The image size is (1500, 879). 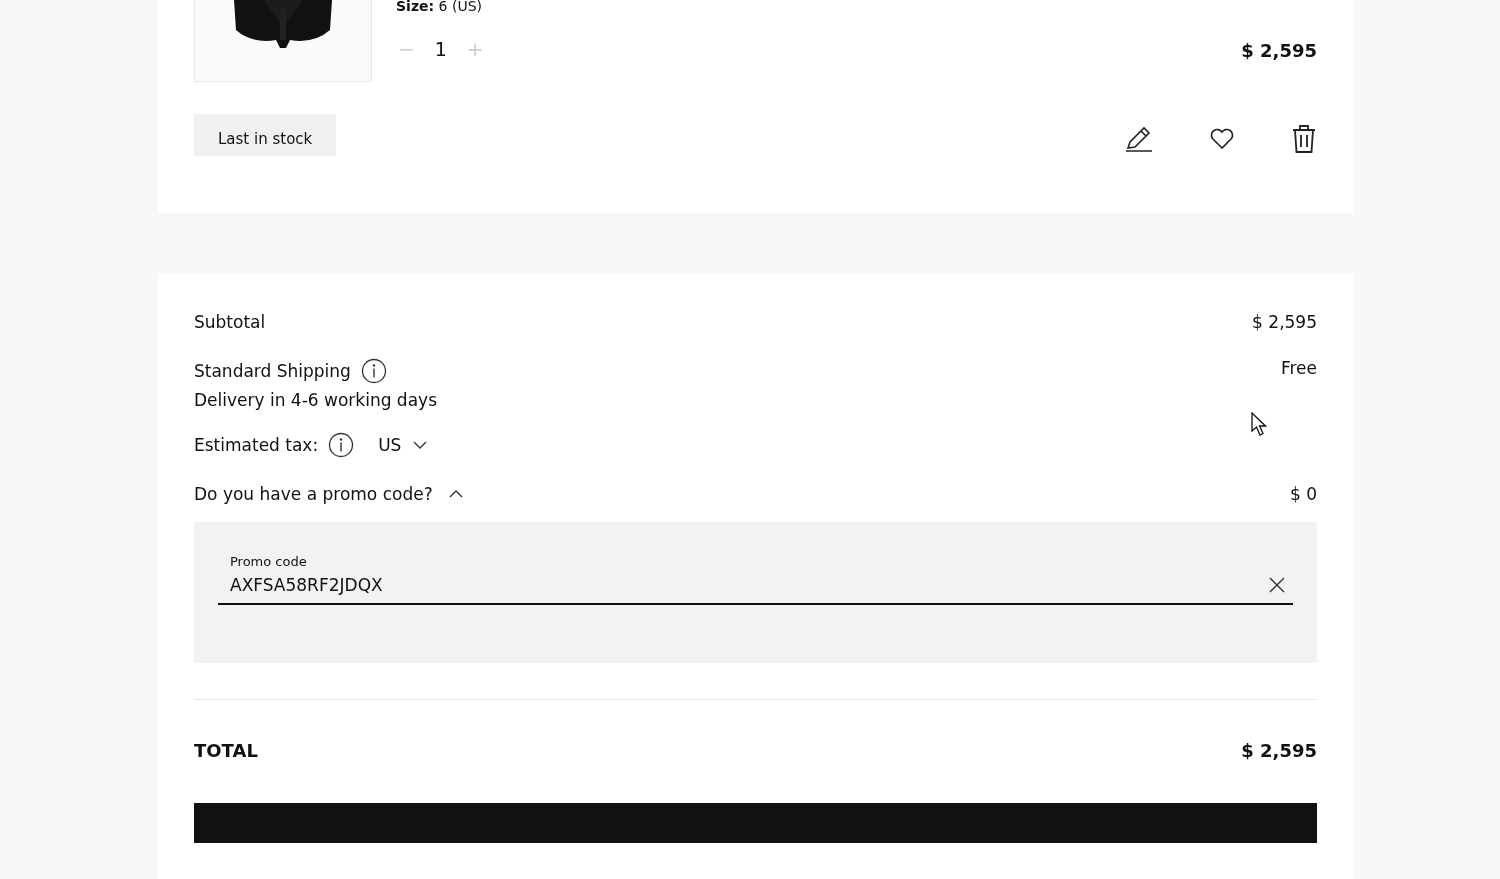 I want to click on country-dropdown: US, so click(x=403, y=445).